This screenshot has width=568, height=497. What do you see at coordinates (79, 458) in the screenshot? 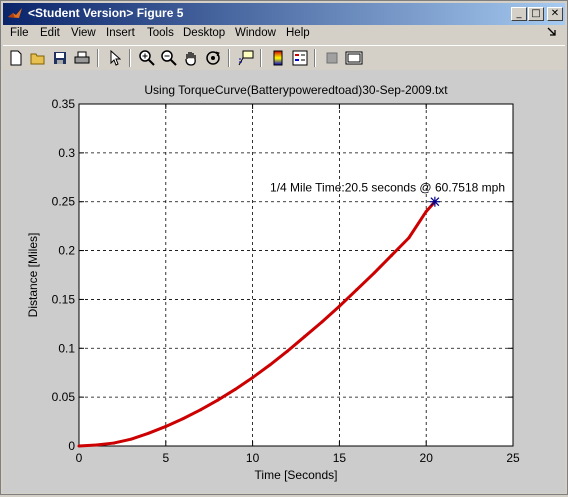
I see `x-tick-label: 0` at bounding box center [79, 458].